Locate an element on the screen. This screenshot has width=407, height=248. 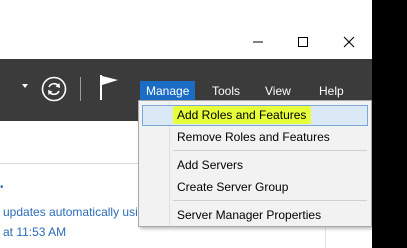
notifications-flag-button is located at coordinates (109, 89).